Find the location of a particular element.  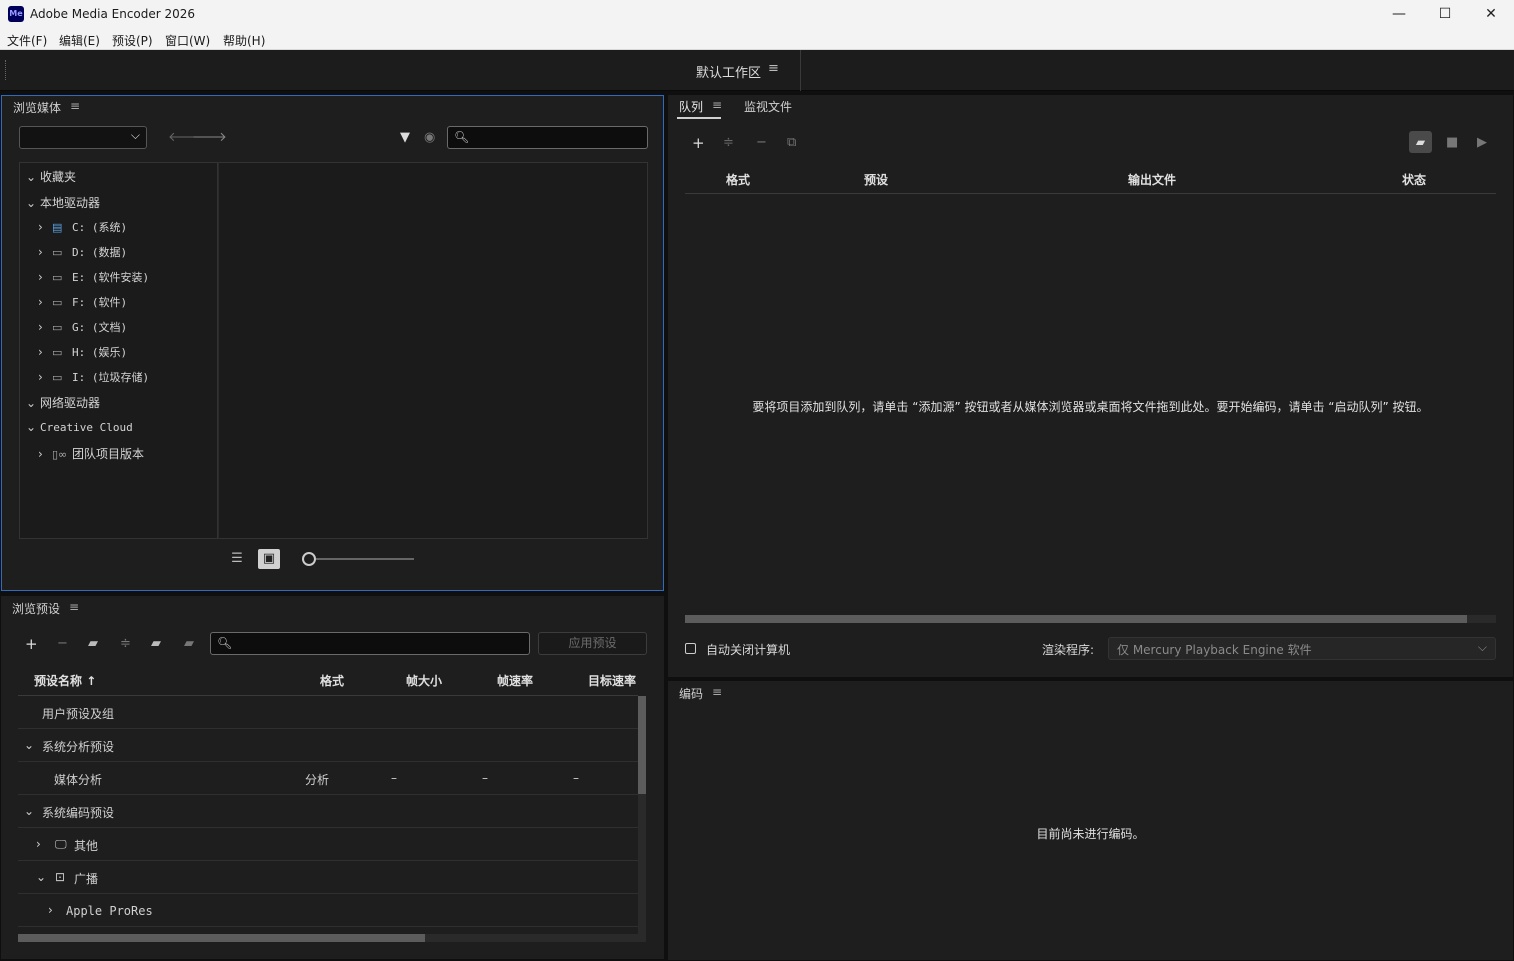

tab-encoding: 编码 is located at coordinates (691, 693).